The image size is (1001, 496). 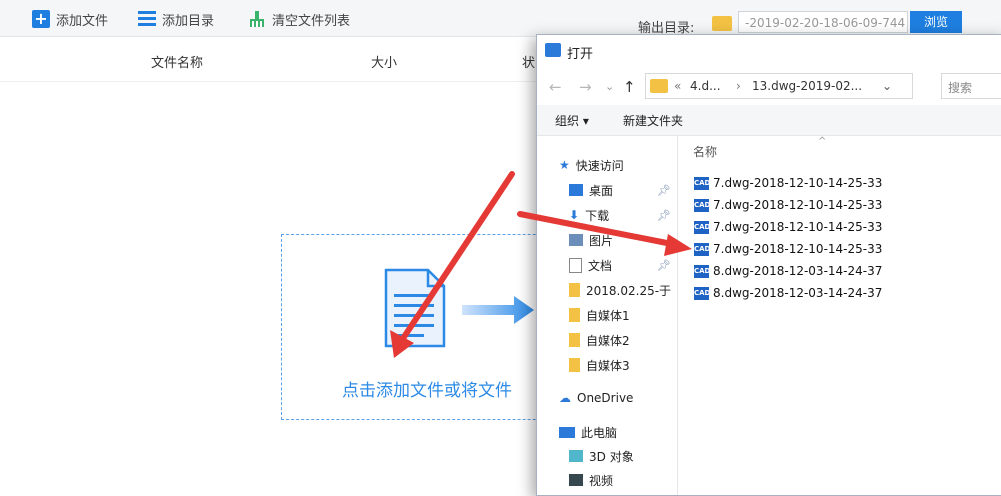 I want to click on nav-folder: 2018.02.25-于, so click(x=620, y=290).